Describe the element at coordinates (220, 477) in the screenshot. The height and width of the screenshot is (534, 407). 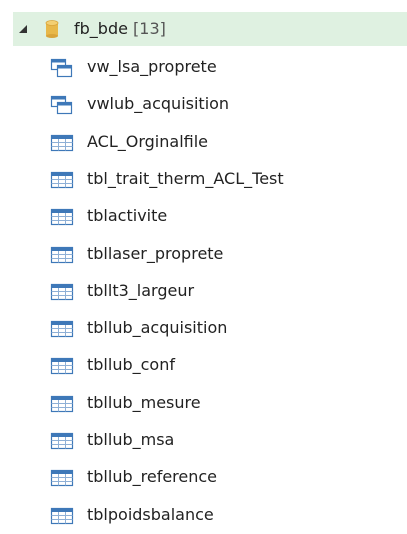
I see `tree-item: tbllub_reference` at that location.